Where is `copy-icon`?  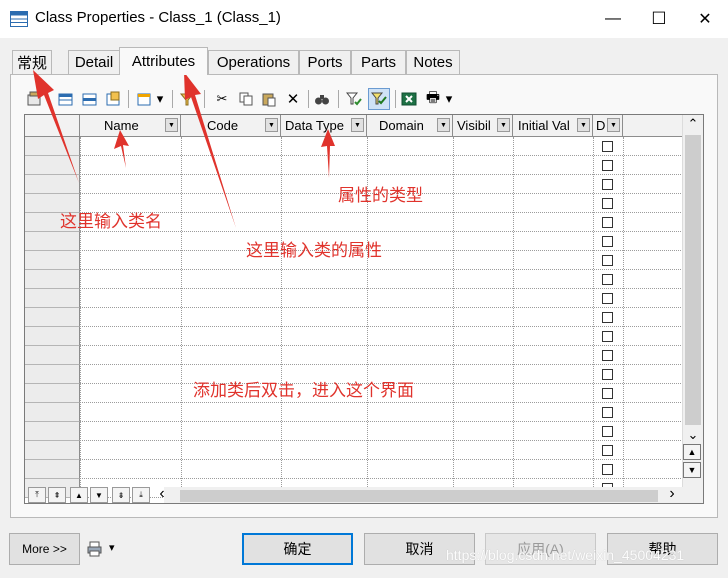 copy-icon is located at coordinates (246, 99).